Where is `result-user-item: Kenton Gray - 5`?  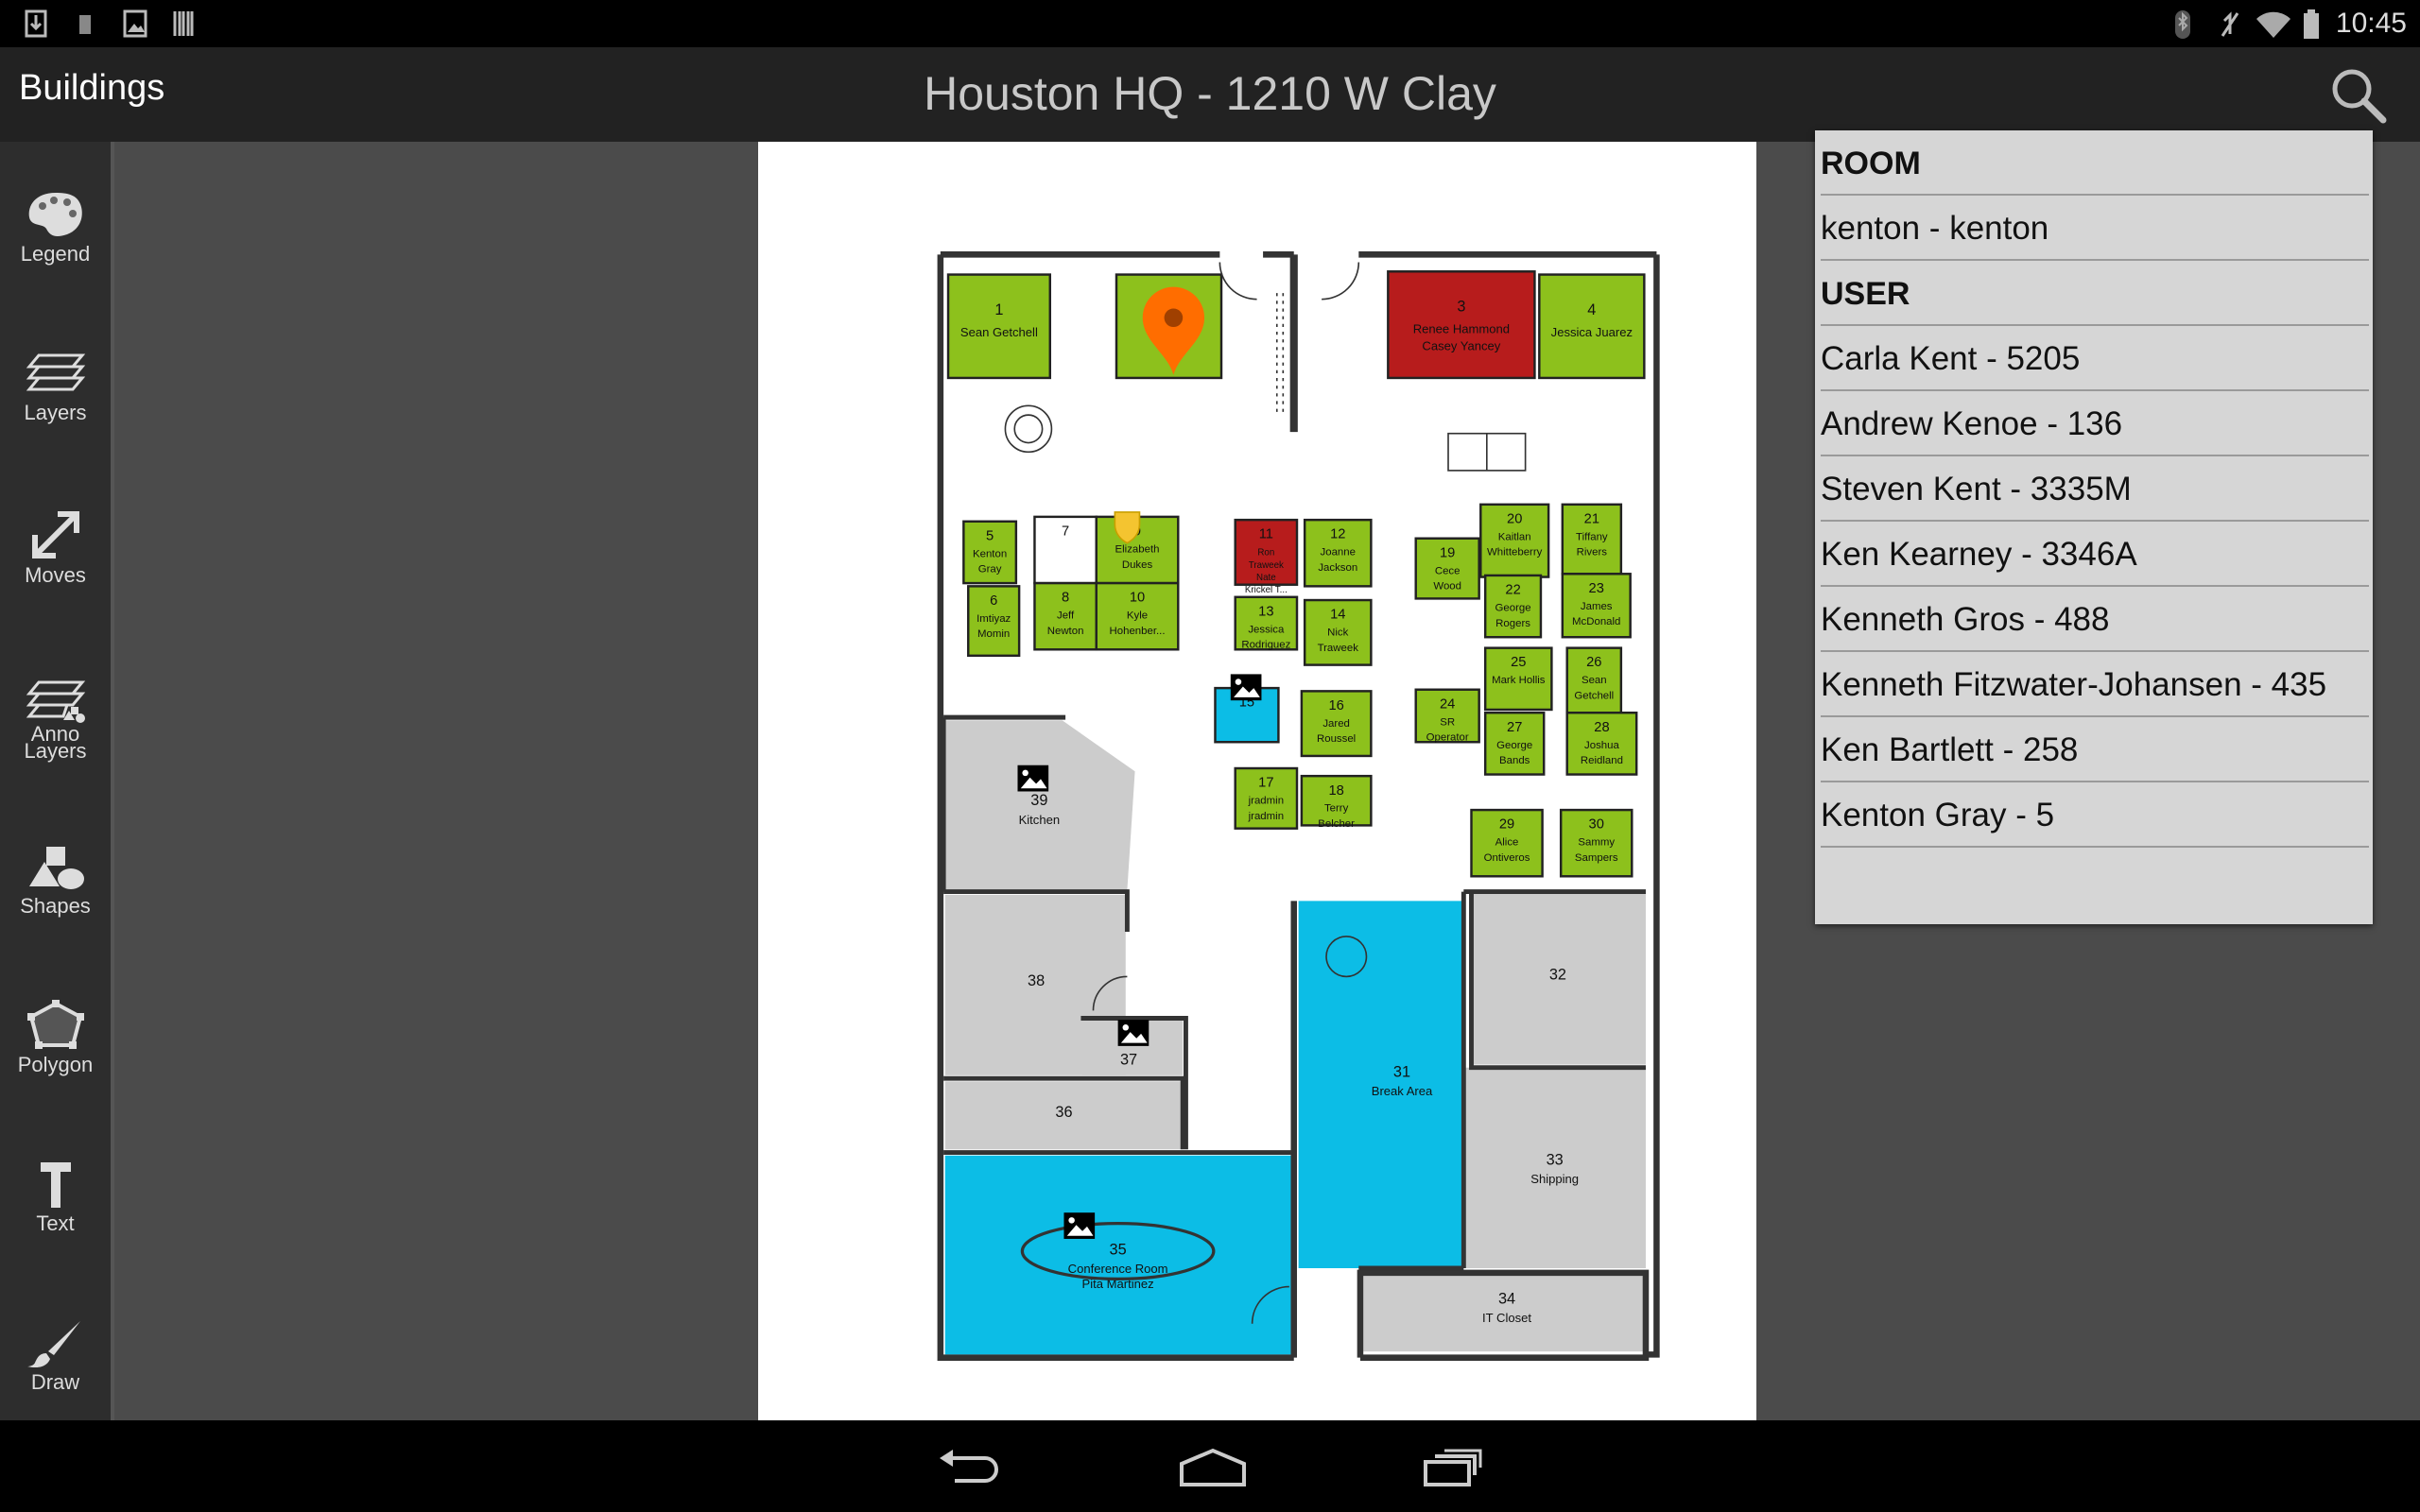
result-user-item: Kenton Gray - 5 is located at coordinates (2095, 815).